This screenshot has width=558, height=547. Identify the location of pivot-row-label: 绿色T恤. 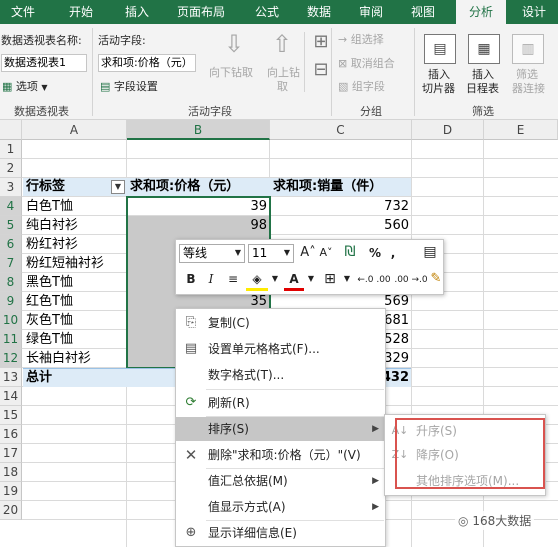
(49, 339).